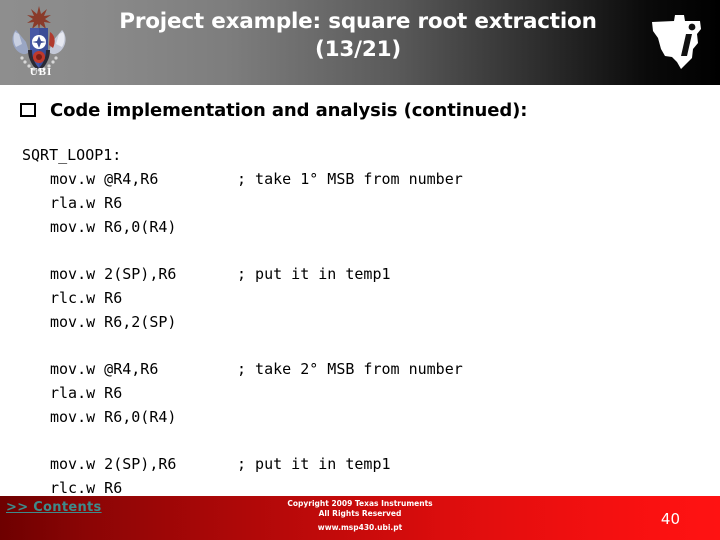 This screenshot has width=720, height=540. Describe the element at coordinates (670, 519) in the screenshot. I see `page-number: 40` at that location.